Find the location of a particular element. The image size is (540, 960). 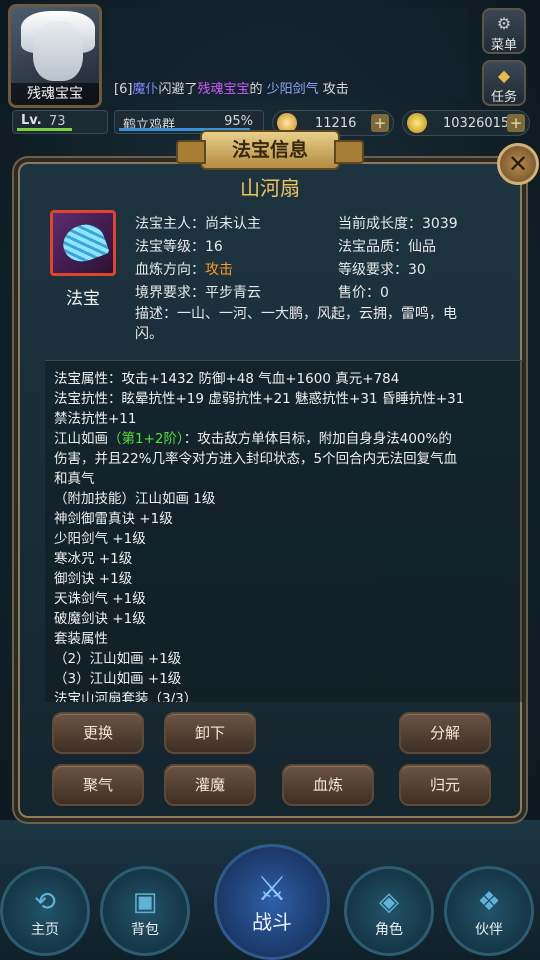

chat-skill: 少阳剑气 is located at coordinates (292, 89).